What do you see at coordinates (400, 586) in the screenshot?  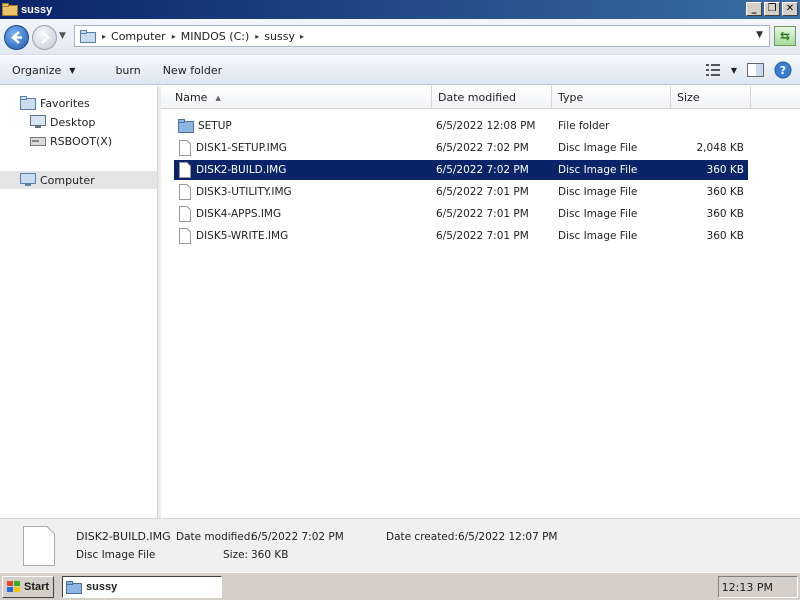 I see `taskbar: Start sussy 12:13 PM` at bounding box center [400, 586].